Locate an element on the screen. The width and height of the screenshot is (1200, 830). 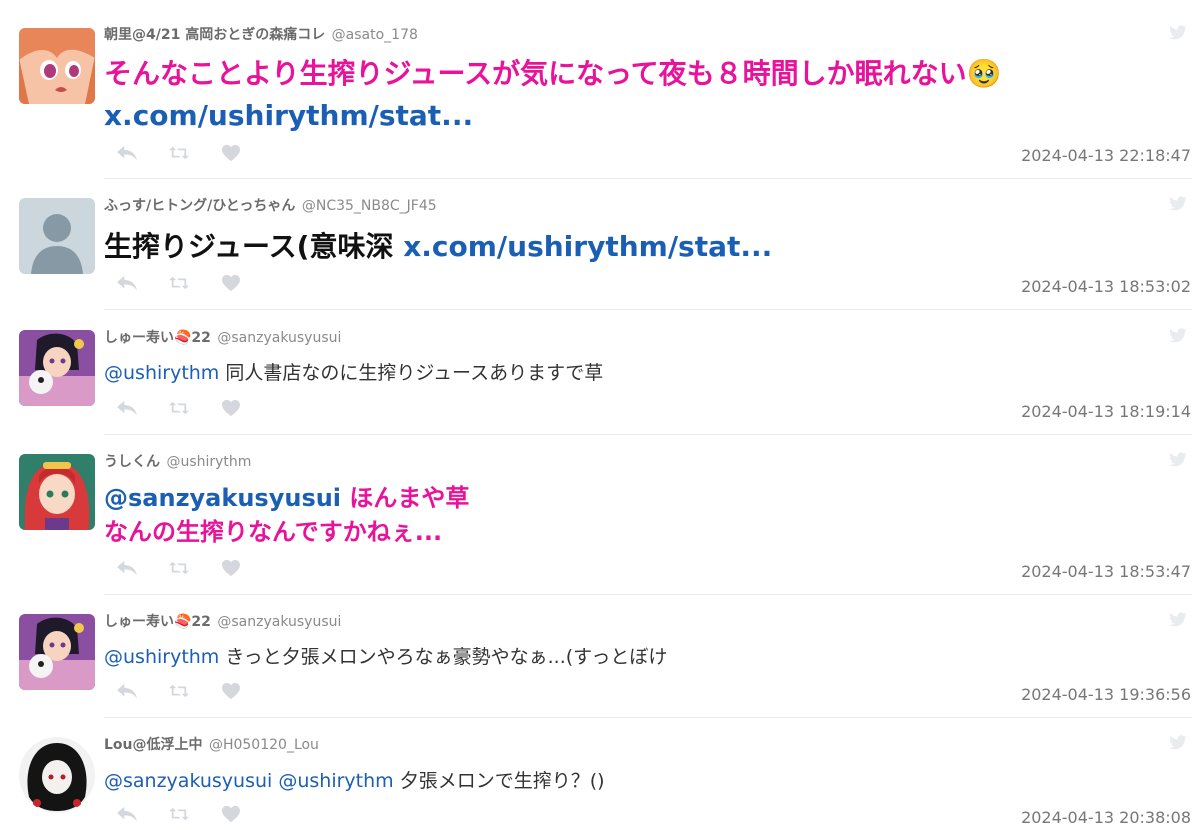
author-name: 朝里@4/21 高岡おとぎの森痛コレ @asato_178 is located at coordinates (261, 34).